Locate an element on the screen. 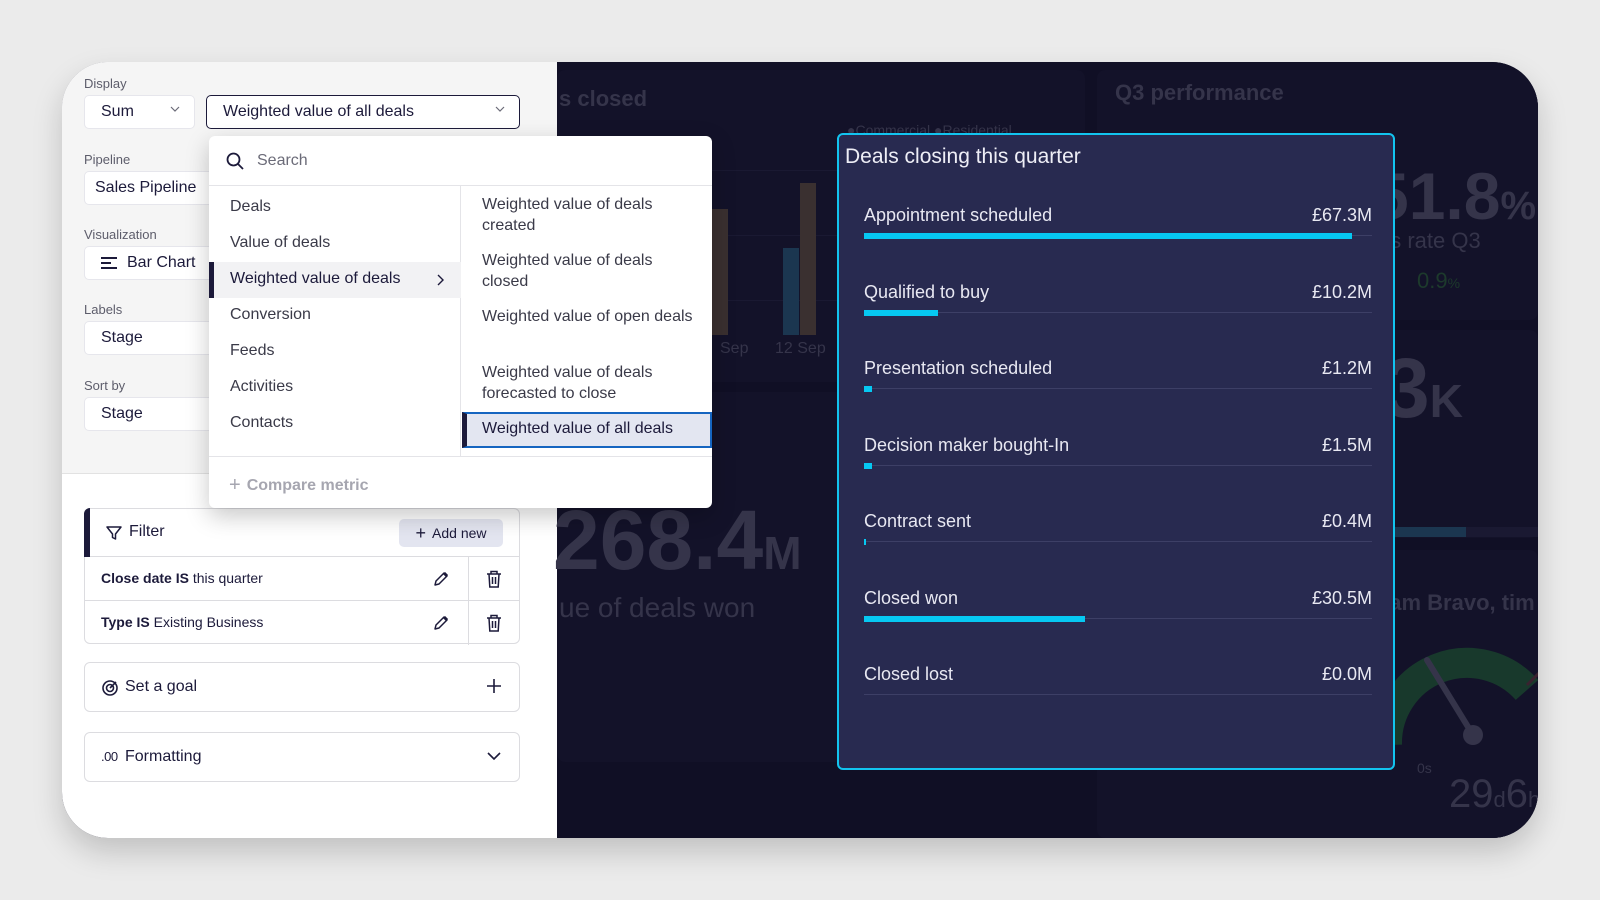  stage-value: £0.4M is located at coordinates (1346, 521).